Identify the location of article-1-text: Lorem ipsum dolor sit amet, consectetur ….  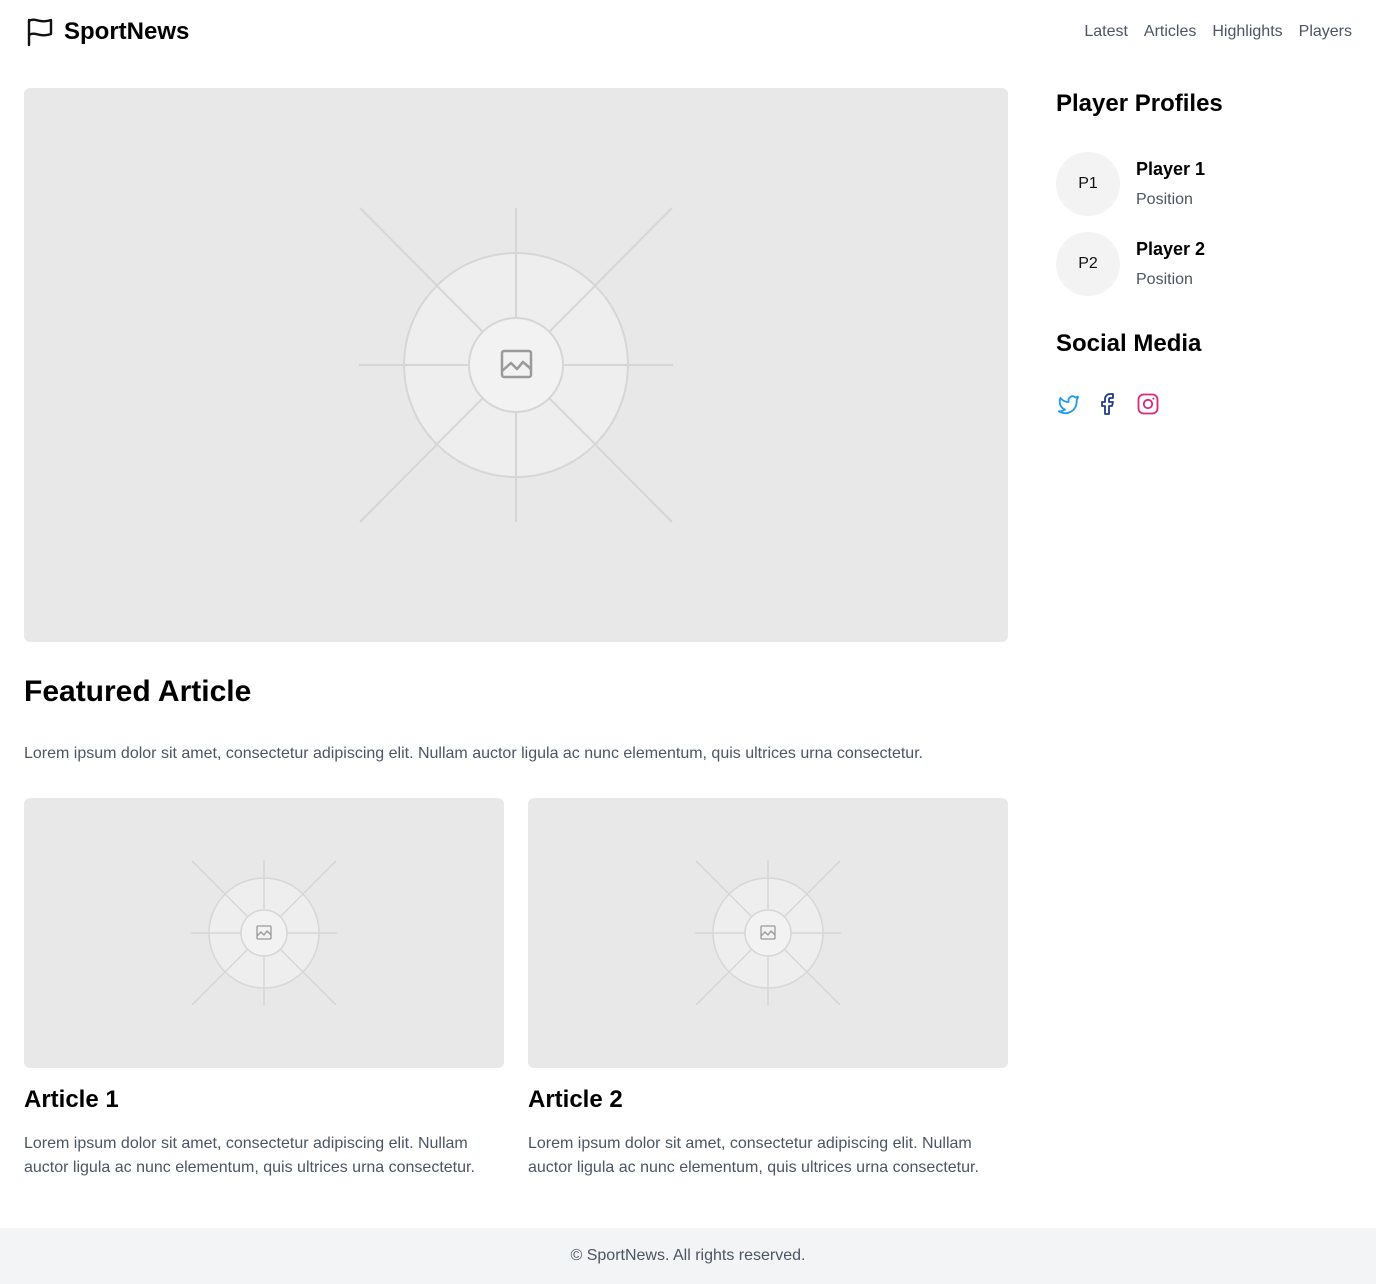
(249, 1155).